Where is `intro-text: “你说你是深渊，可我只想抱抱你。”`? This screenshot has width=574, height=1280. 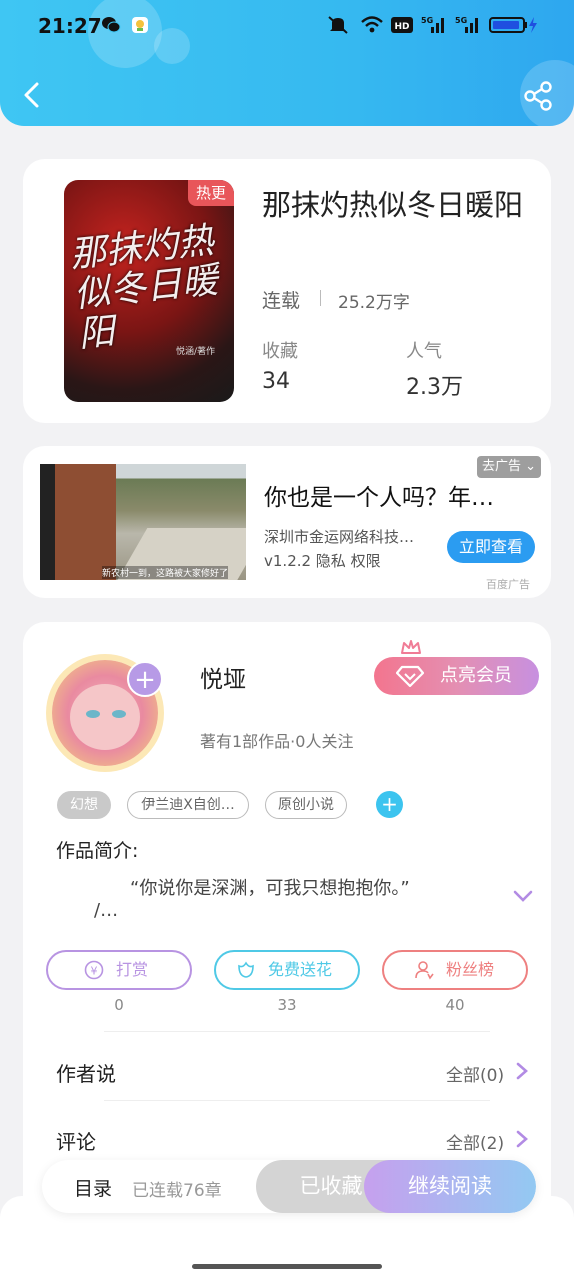 intro-text: “你说你是深渊，可我只想抱抱你。” is located at coordinates (270, 888).